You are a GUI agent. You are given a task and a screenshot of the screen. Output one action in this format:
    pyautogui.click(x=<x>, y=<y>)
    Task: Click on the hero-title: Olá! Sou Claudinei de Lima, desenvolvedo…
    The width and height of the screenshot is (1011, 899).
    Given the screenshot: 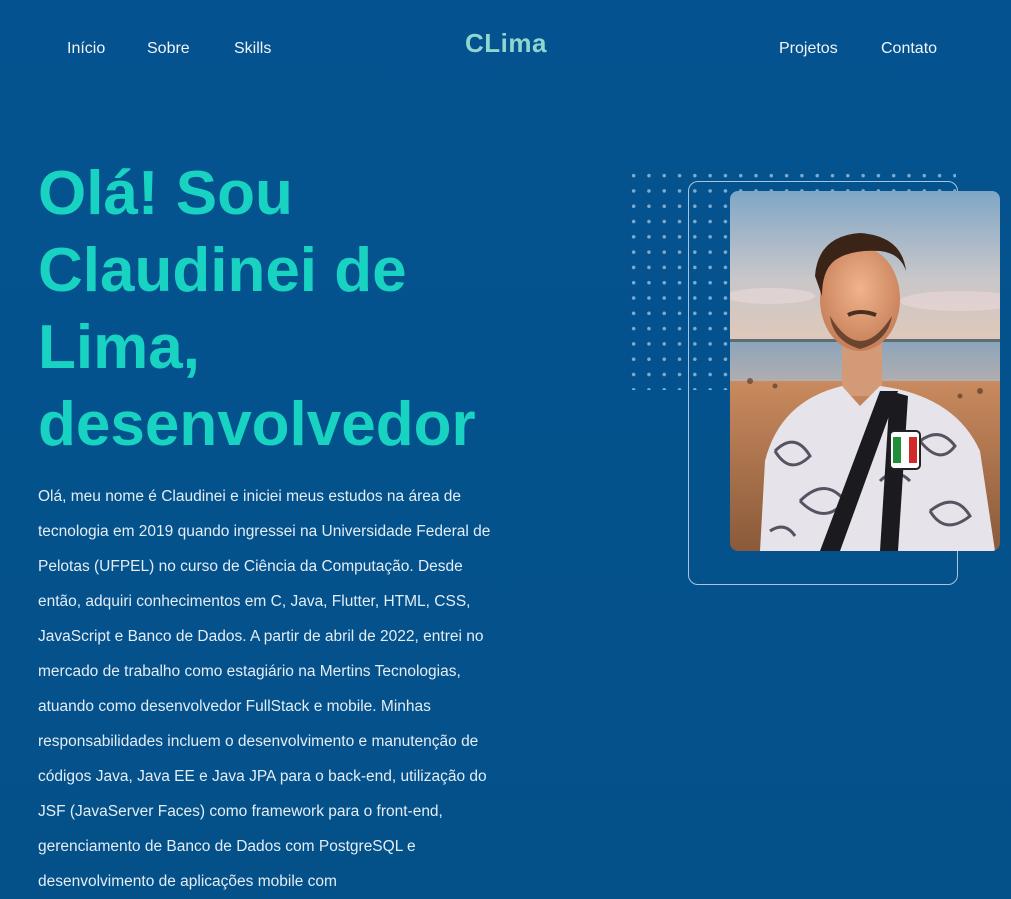 What is the action you would take?
    pyautogui.click(x=257, y=309)
    